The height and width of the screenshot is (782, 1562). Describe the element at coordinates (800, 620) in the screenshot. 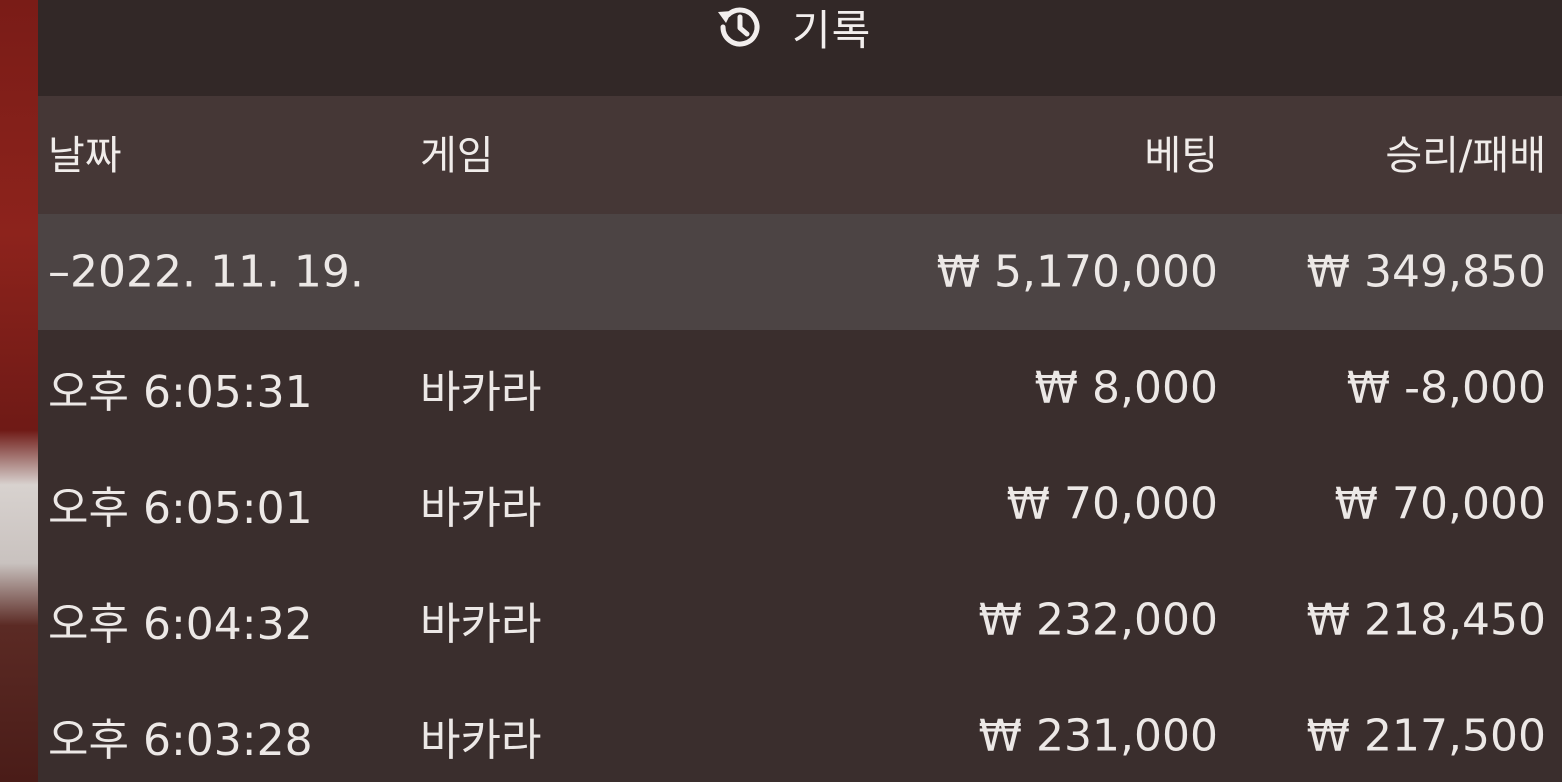

I see `table-row: 오후 6:04:32 바카라 ₩ 232,000 ₩ 218,450` at that location.